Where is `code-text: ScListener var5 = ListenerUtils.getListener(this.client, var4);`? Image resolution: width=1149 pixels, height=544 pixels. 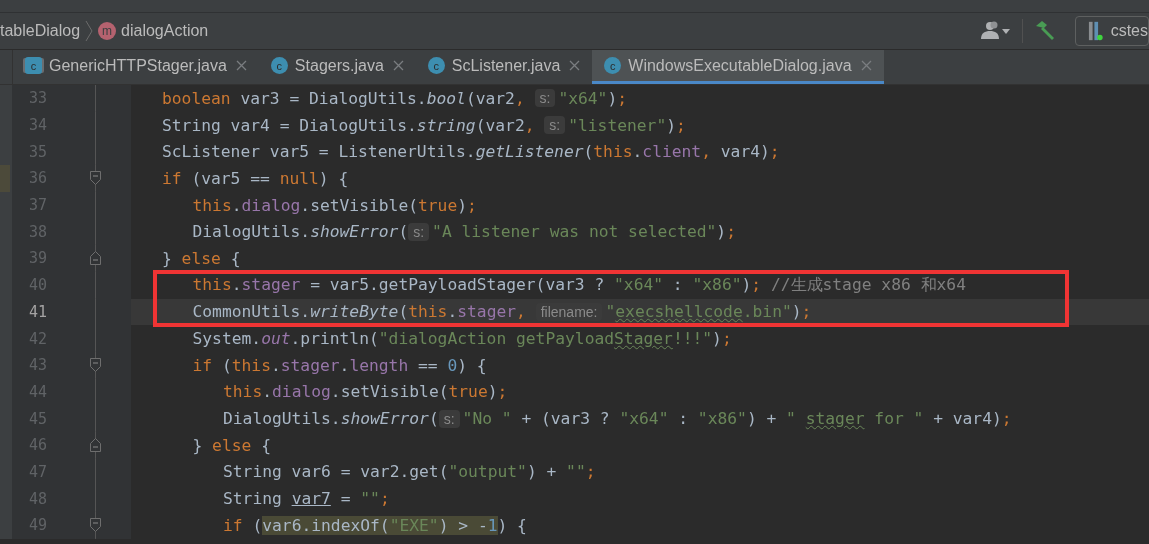 code-text: ScListener var5 = ListenerUtils.getListener(this.client, var4); is located at coordinates (471, 152).